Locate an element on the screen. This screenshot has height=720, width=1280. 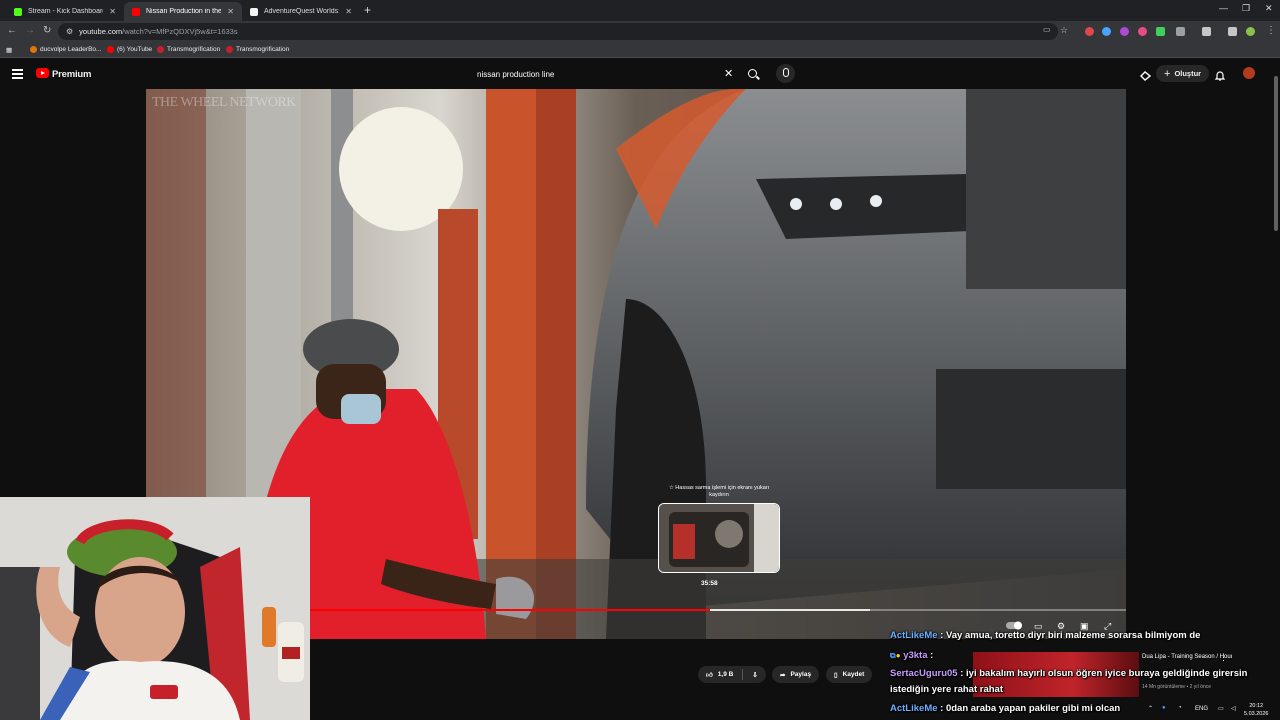
tray-app-icon: ● is located at coordinates (1164, 708).